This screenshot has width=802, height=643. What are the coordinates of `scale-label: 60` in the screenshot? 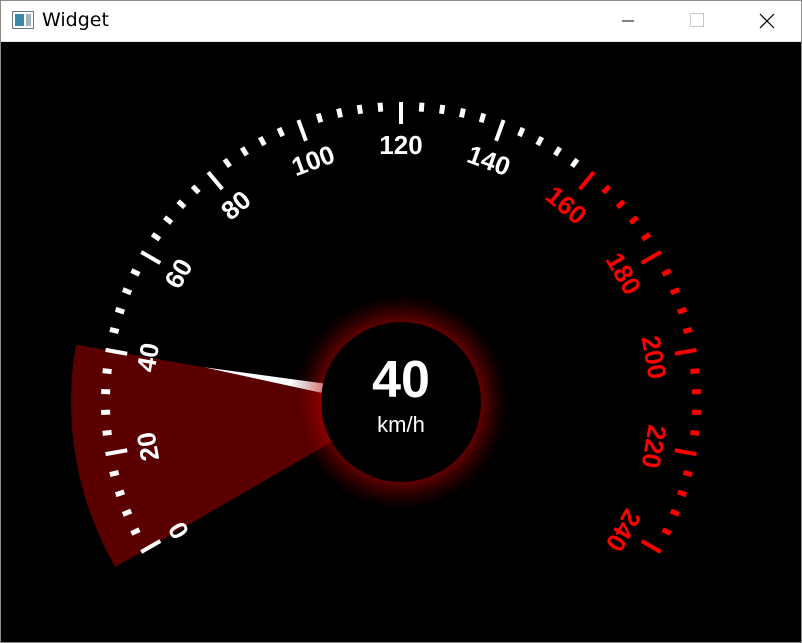 It's located at (178, 273).